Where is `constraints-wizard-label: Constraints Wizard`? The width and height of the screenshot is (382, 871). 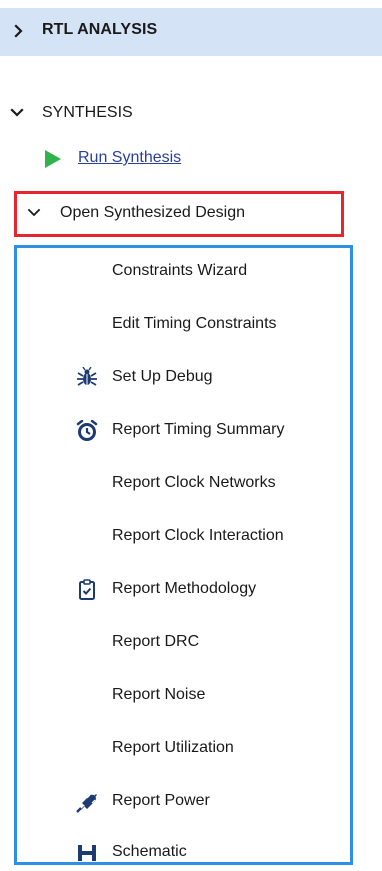 constraints-wizard-label: Constraints Wizard is located at coordinates (180, 270).